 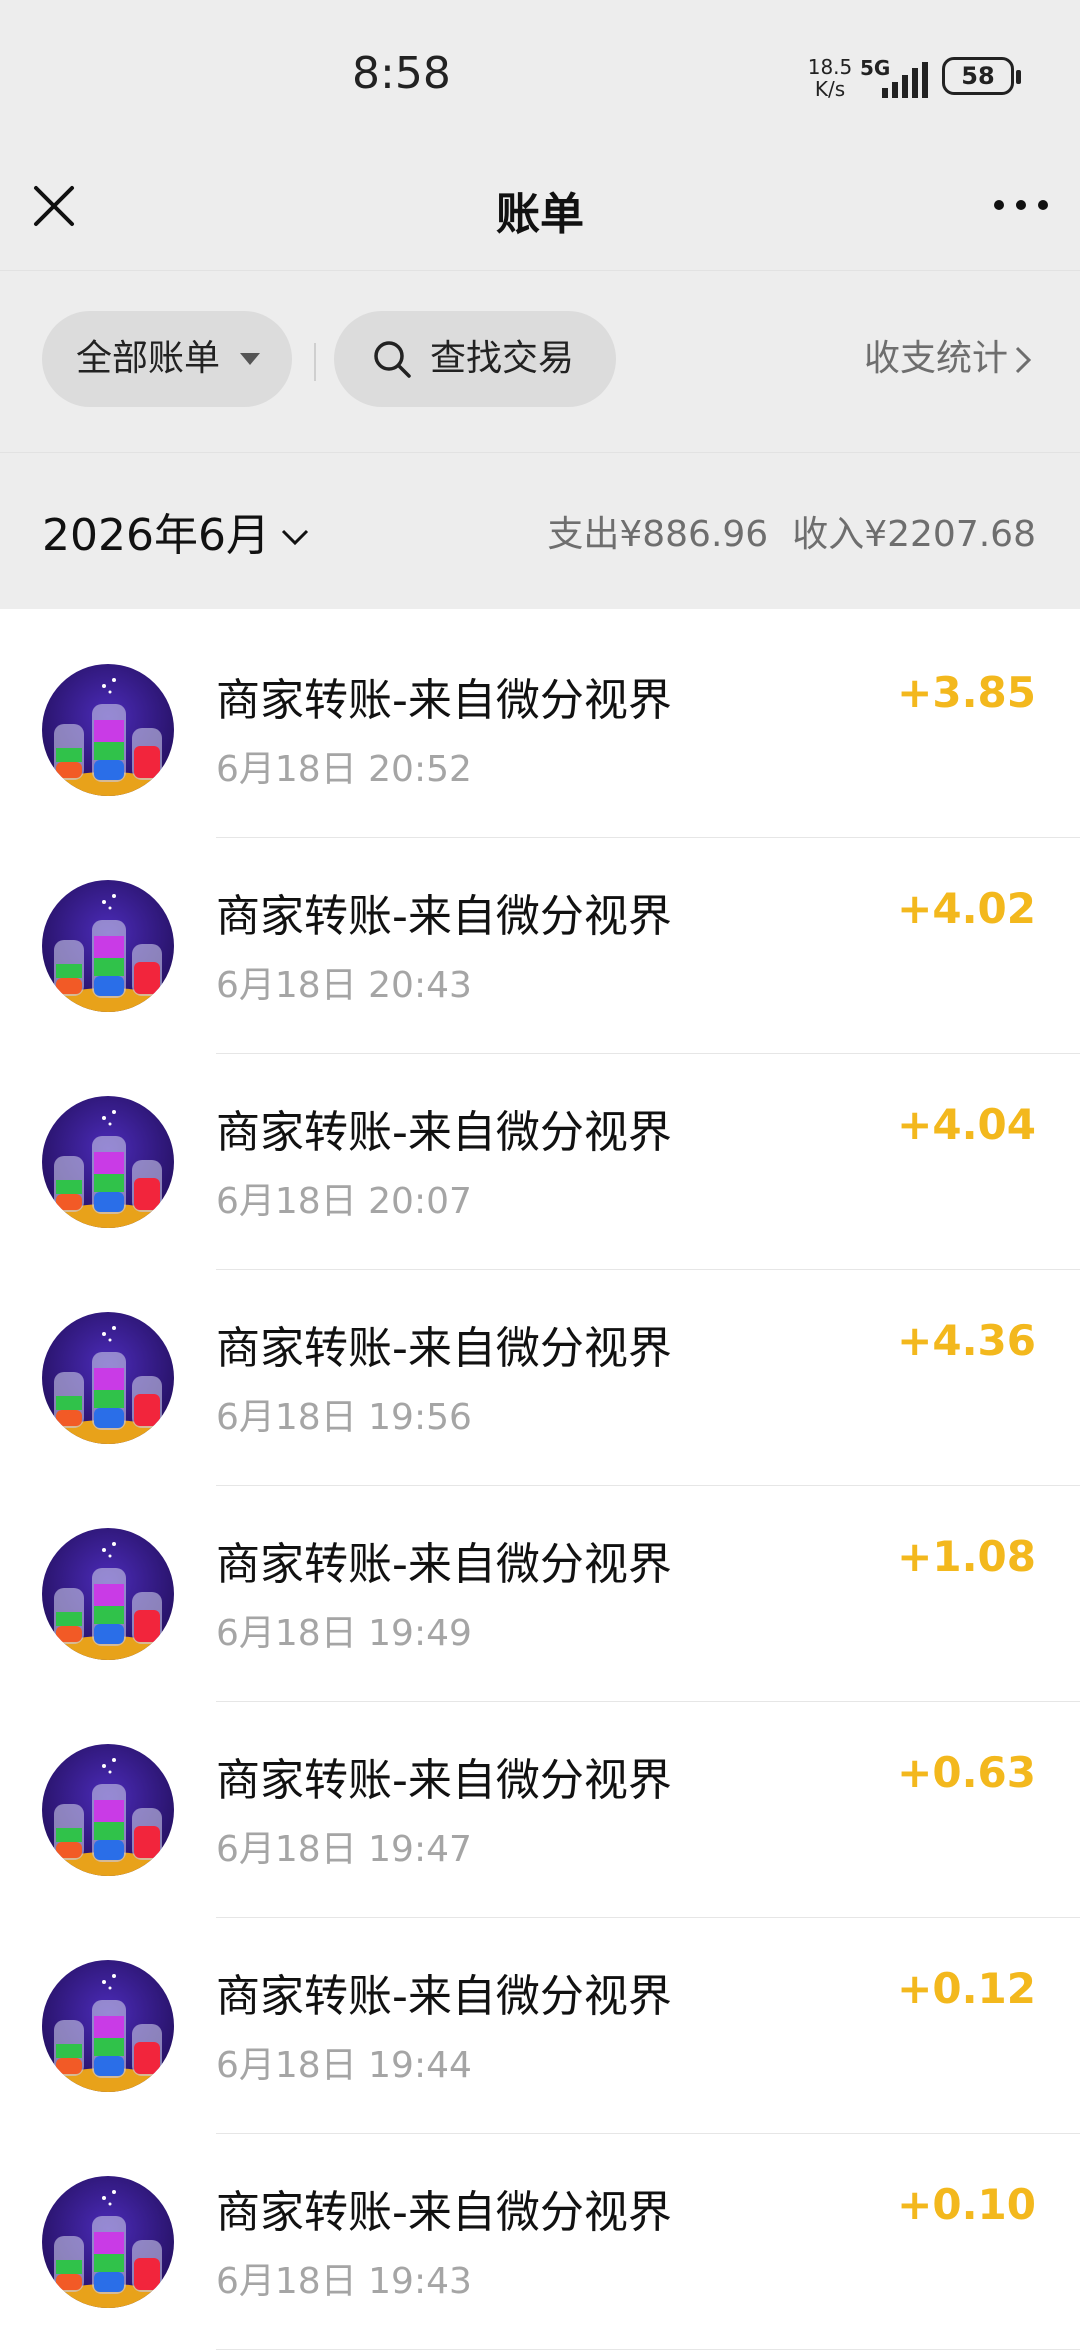 What do you see at coordinates (1023, 360) in the screenshot?
I see `chevron-right-icon` at bounding box center [1023, 360].